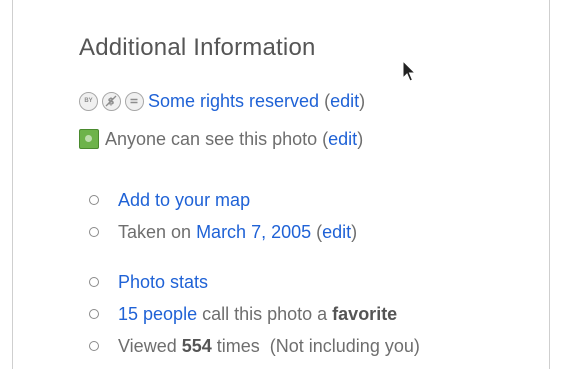 The height and width of the screenshot is (369, 568). I want to click on list-item-add-to-map: Add to your map, so click(223, 200).